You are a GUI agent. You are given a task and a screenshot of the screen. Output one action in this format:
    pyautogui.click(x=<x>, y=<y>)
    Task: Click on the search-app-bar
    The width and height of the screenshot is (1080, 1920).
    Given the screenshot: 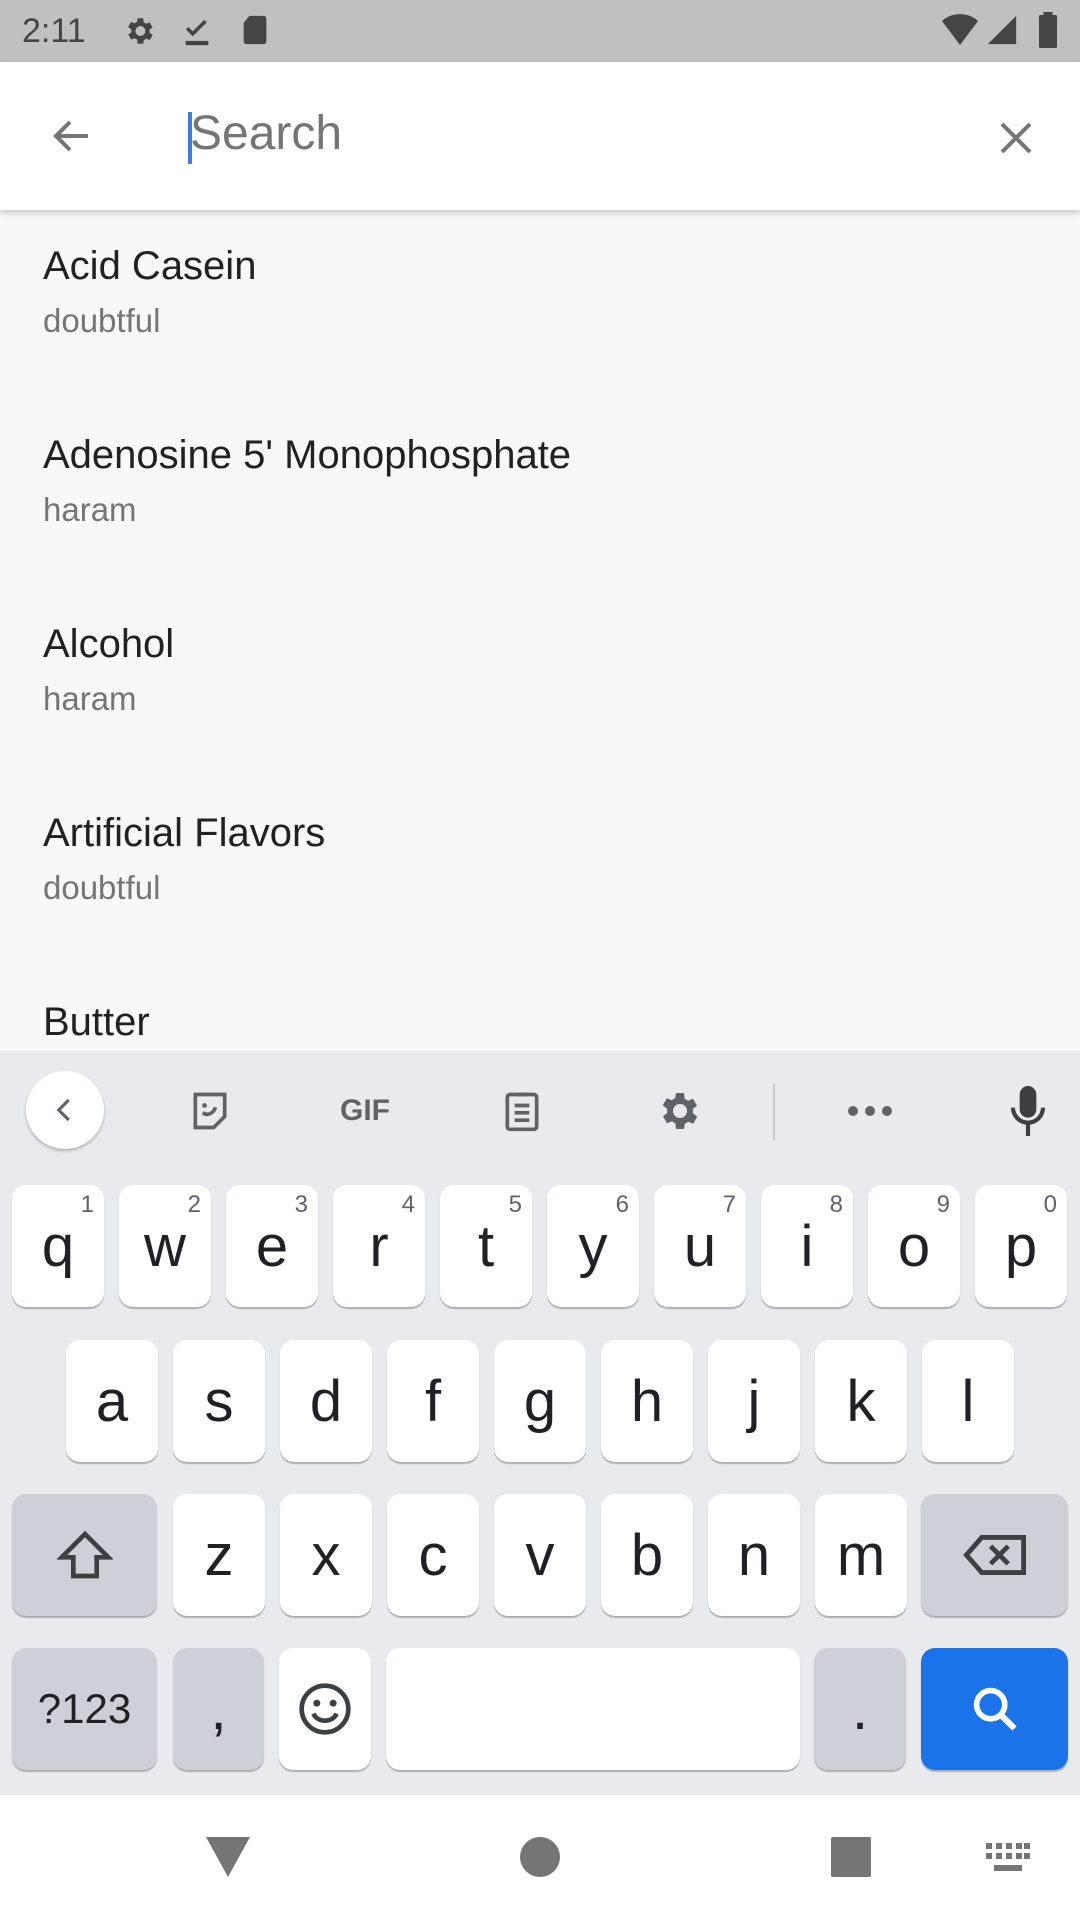 What is the action you would take?
    pyautogui.click(x=540, y=136)
    